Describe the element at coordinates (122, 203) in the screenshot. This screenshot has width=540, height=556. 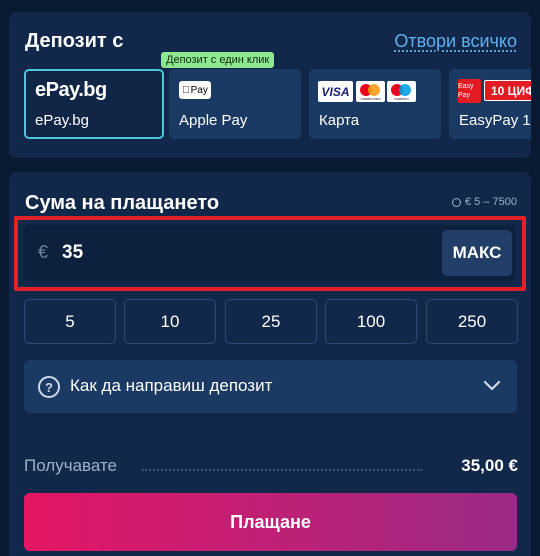
I see `amount-title: Сума на плащането` at that location.